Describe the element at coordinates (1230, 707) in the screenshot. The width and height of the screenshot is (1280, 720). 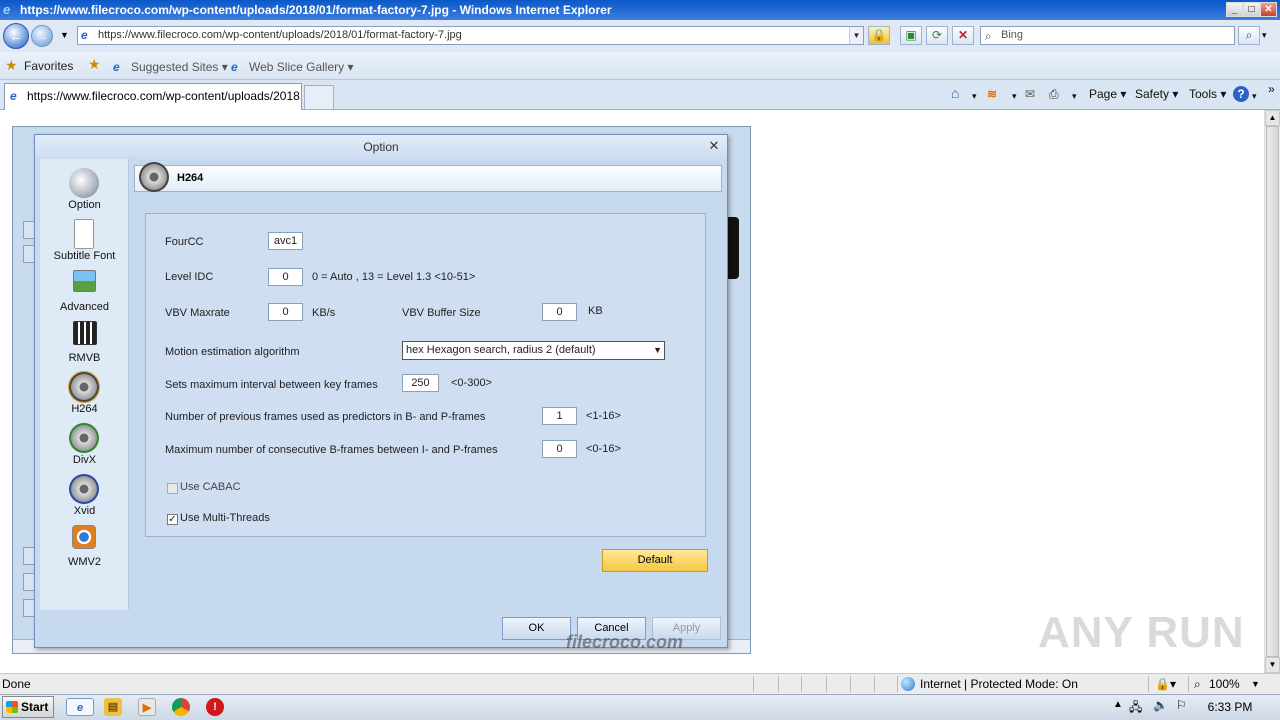
I see `taskbar-clock: 6:33 PM` at that location.